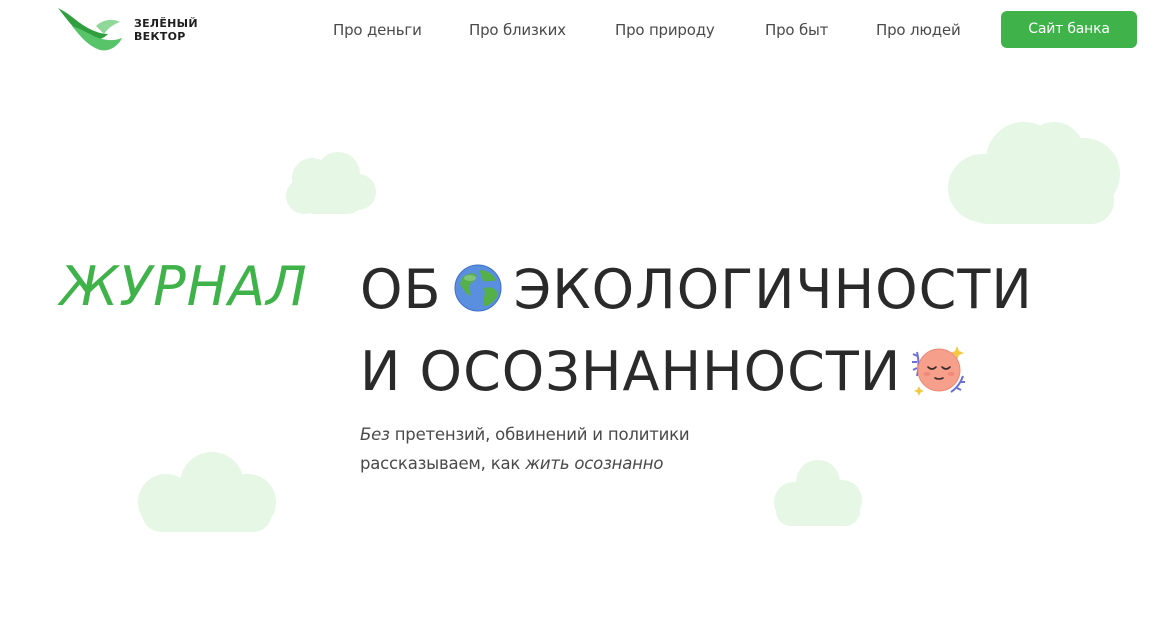  What do you see at coordinates (443, 463) in the screenshot?
I see `hero-subtitle-start2: рассказываем, как` at bounding box center [443, 463].